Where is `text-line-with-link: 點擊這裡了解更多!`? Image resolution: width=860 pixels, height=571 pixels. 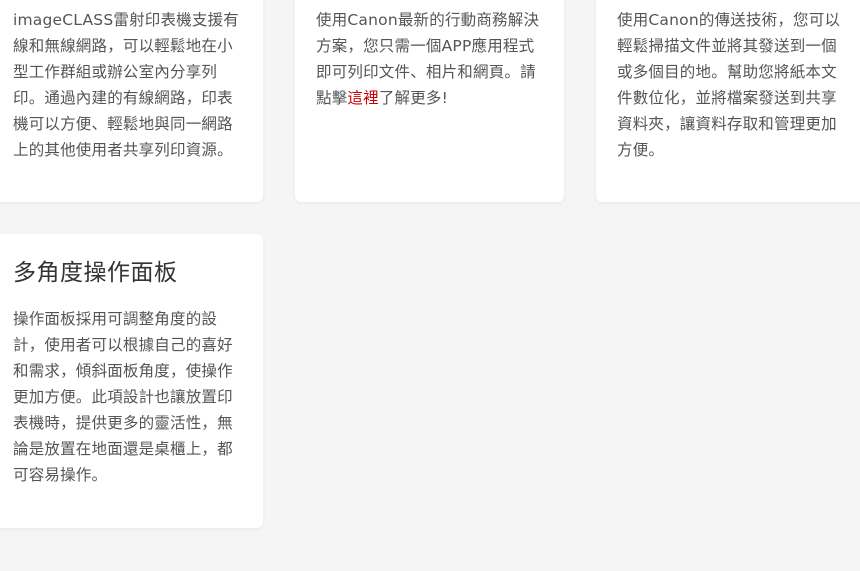
text-line-with-link: 點擊這裡了解更多! is located at coordinates (440, 98).